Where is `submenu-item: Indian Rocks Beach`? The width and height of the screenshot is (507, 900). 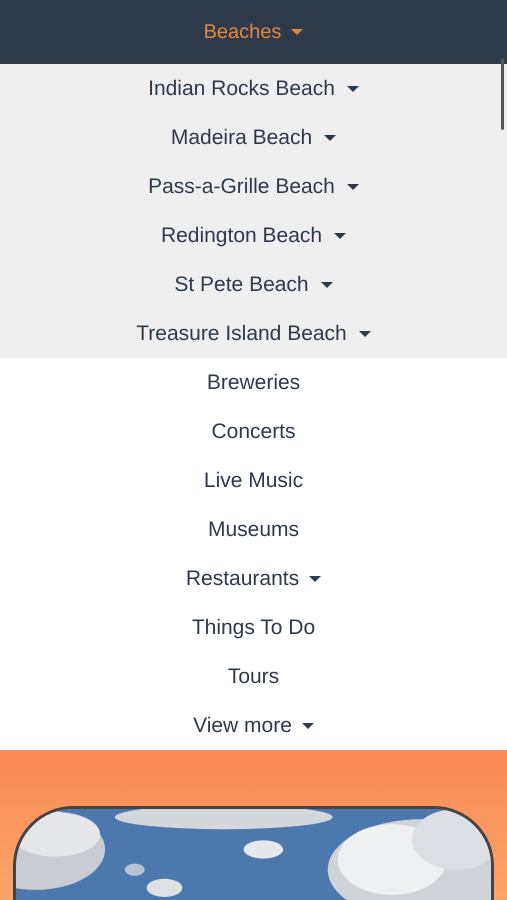 submenu-item: Indian Rocks Beach is located at coordinates (253, 88).